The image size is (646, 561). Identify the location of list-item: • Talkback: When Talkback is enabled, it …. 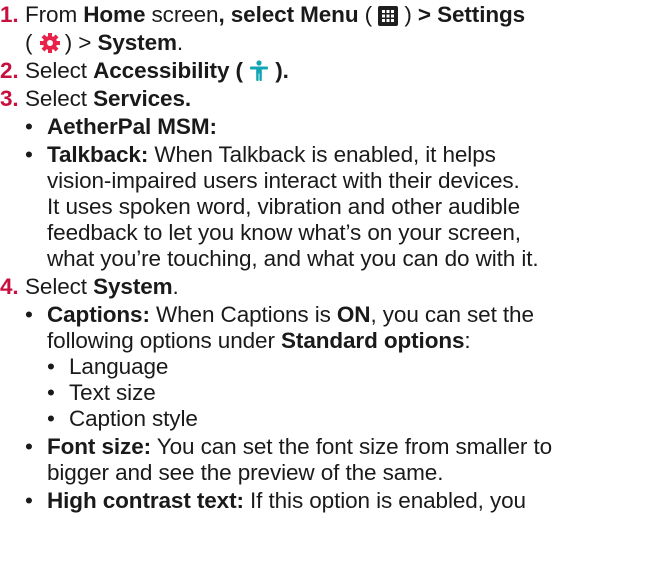
(260, 155).